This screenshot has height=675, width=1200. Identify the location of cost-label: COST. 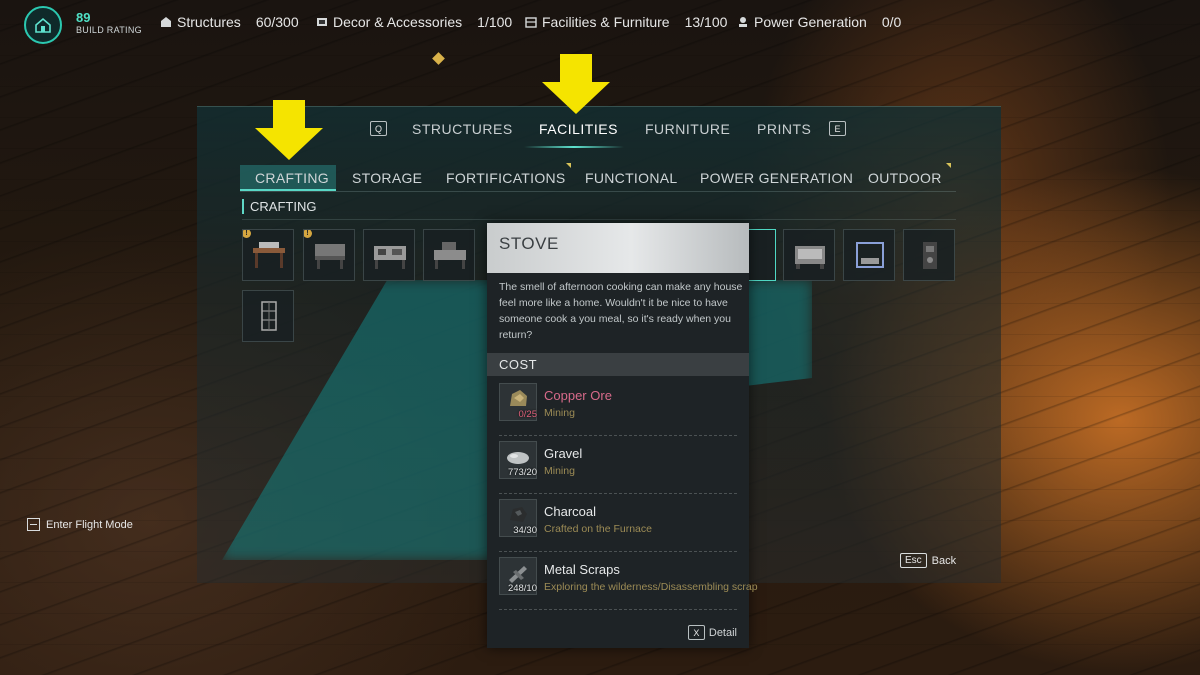
(518, 364).